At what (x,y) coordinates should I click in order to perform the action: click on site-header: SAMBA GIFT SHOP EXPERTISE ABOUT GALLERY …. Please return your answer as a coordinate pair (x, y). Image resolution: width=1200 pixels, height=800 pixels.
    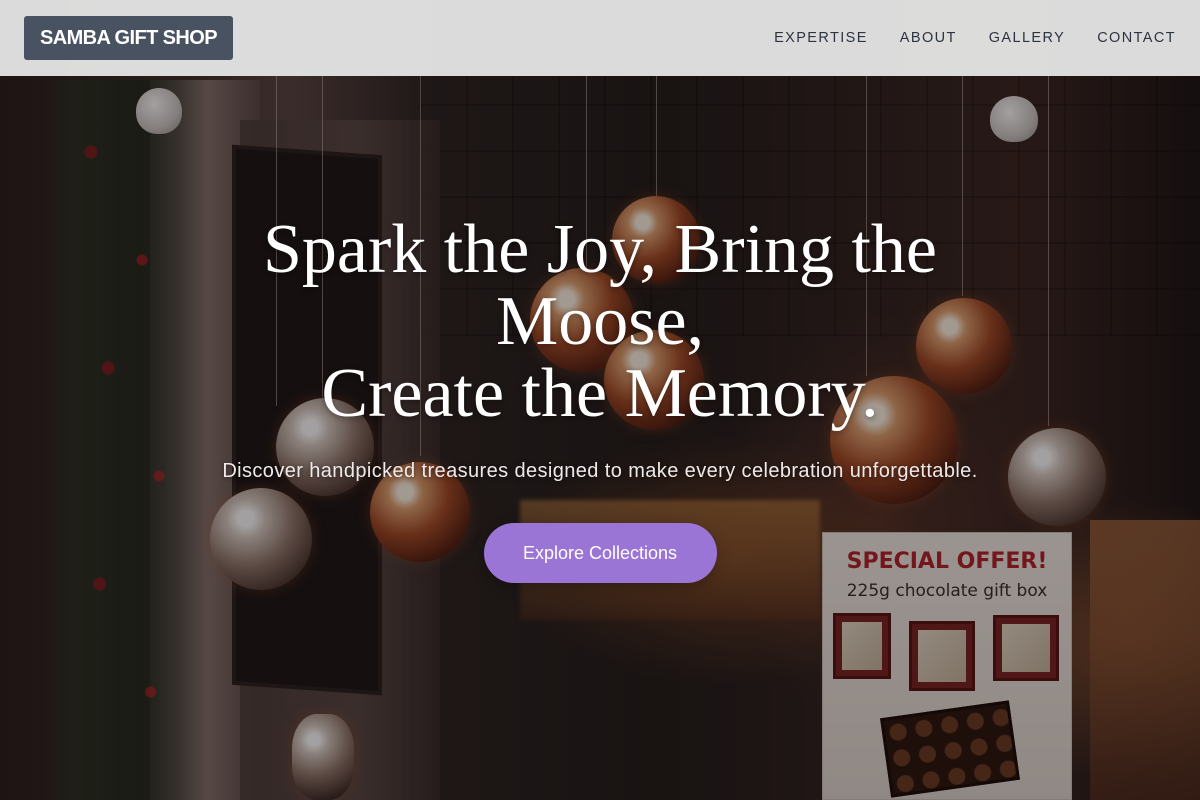
    Looking at the image, I should click on (600, 38).